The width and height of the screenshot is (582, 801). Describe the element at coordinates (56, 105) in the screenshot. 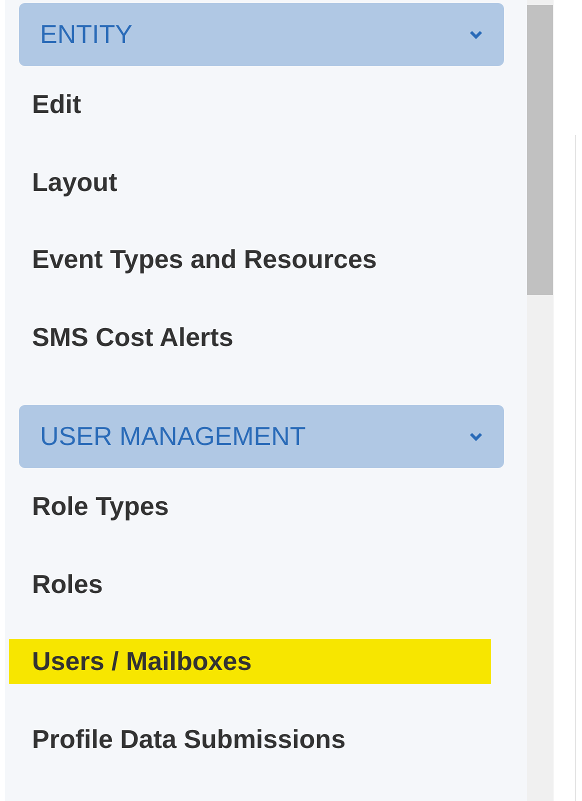

I see `menu-item: Edit` at that location.